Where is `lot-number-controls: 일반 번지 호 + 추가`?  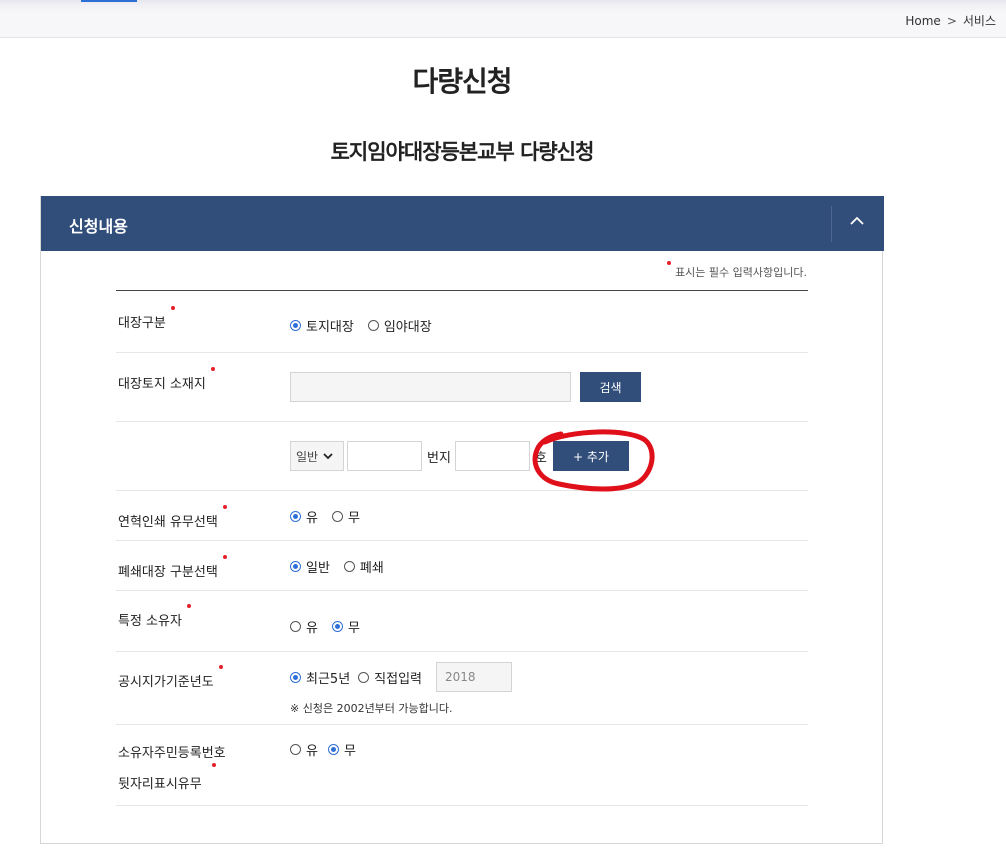 lot-number-controls: 일반 번지 호 + 추가 is located at coordinates (459, 456).